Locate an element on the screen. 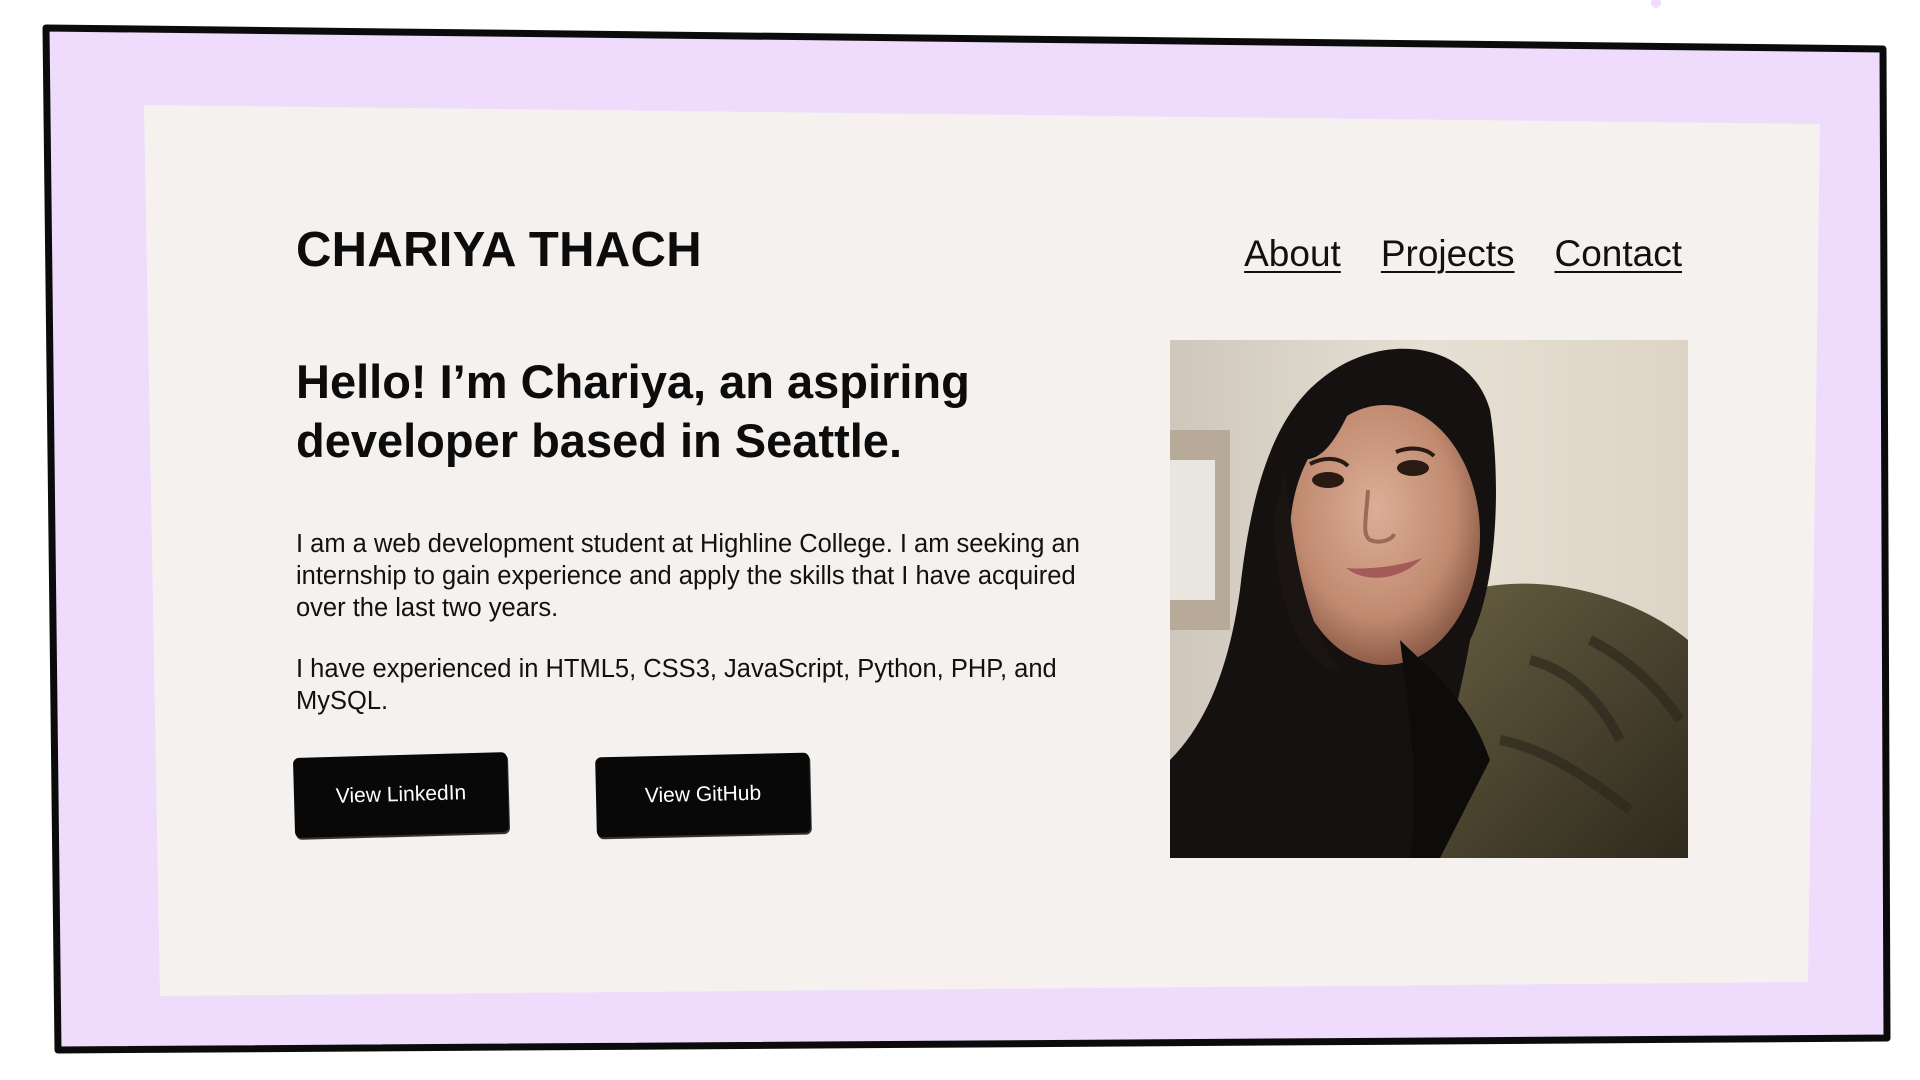  view-github-button: View GitHub is located at coordinates (703, 795).